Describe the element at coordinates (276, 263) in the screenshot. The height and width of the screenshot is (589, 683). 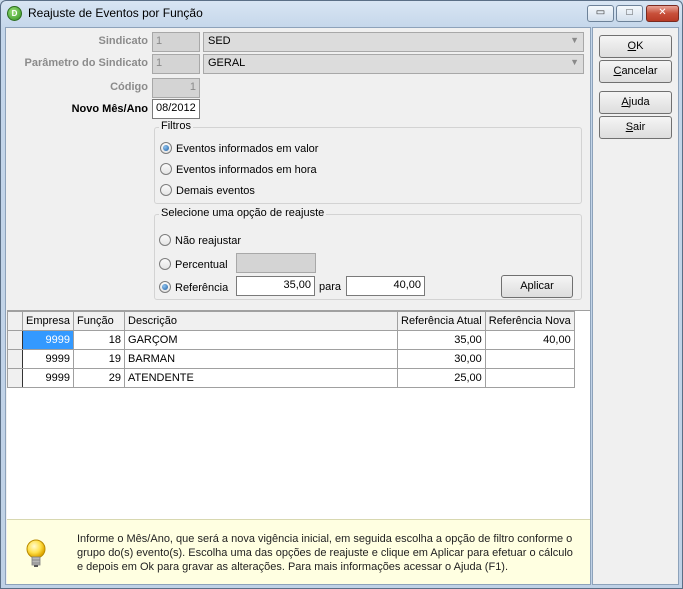
I see `percentual-field` at that location.